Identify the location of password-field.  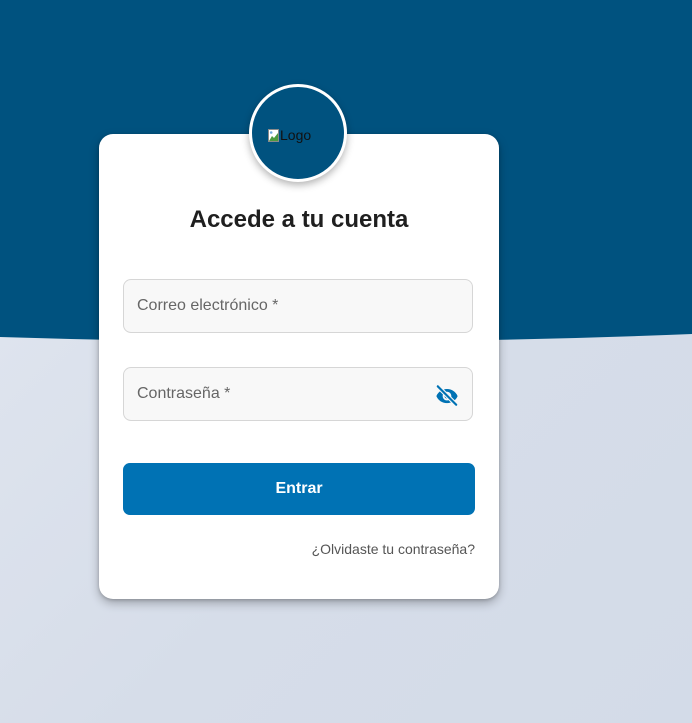
(298, 394).